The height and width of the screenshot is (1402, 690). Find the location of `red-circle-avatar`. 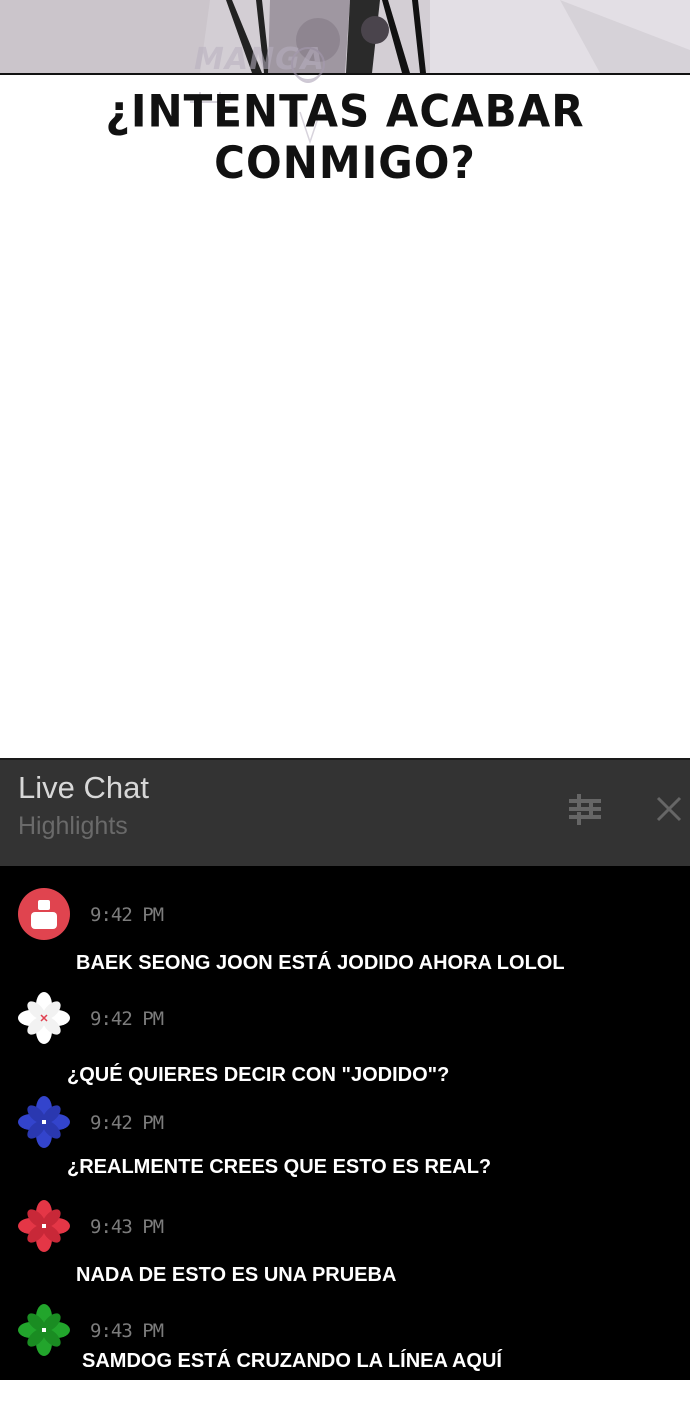

red-circle-avatar is located at coordinates (44, 914).